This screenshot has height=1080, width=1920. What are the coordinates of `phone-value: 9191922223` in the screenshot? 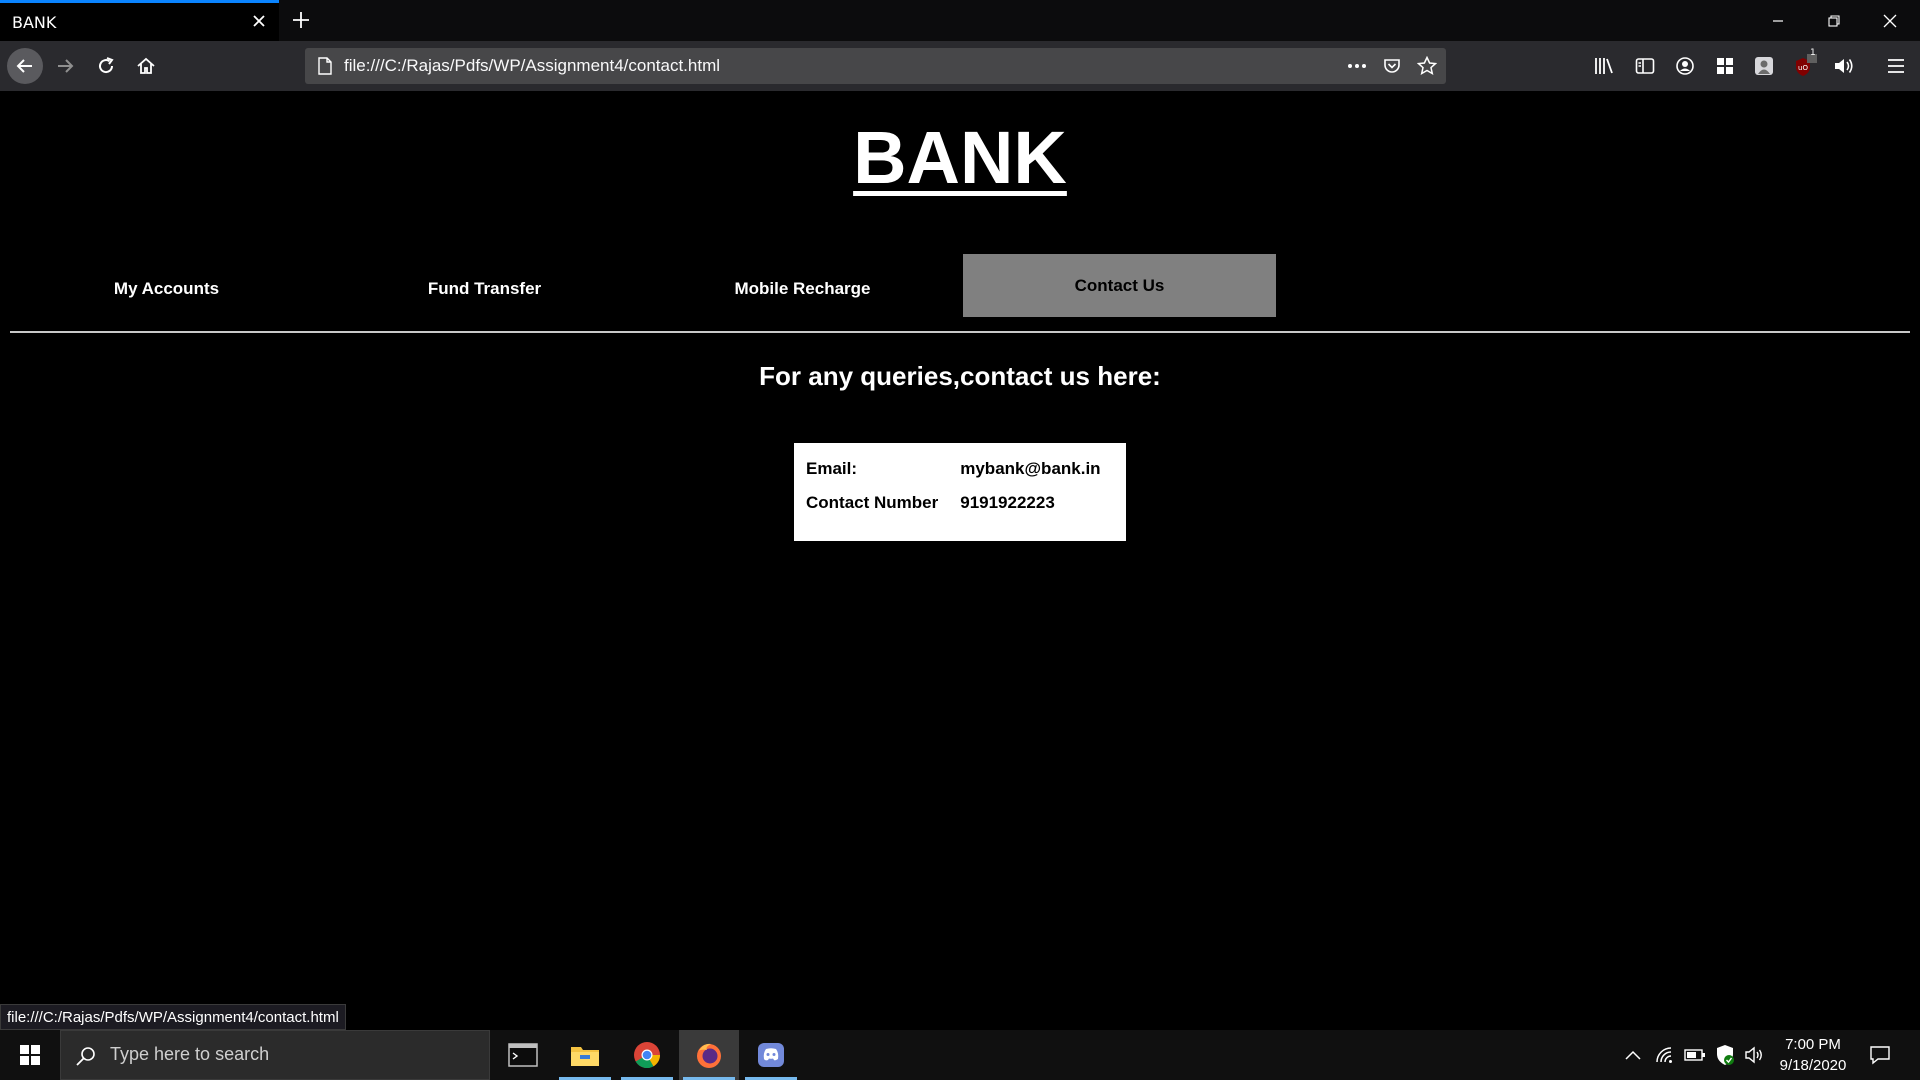 It's located at (1007, 502).